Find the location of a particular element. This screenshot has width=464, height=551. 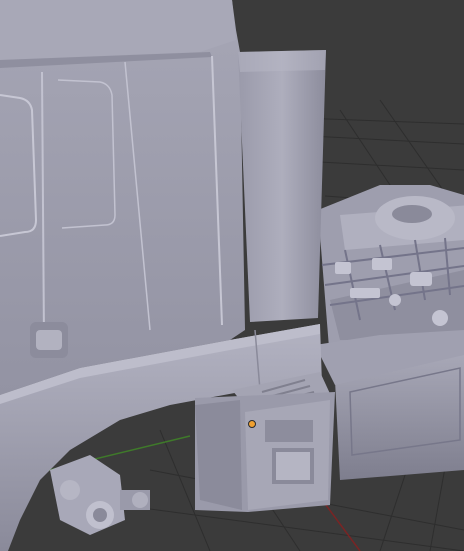

door-handle is located at coordinates (49, 340).